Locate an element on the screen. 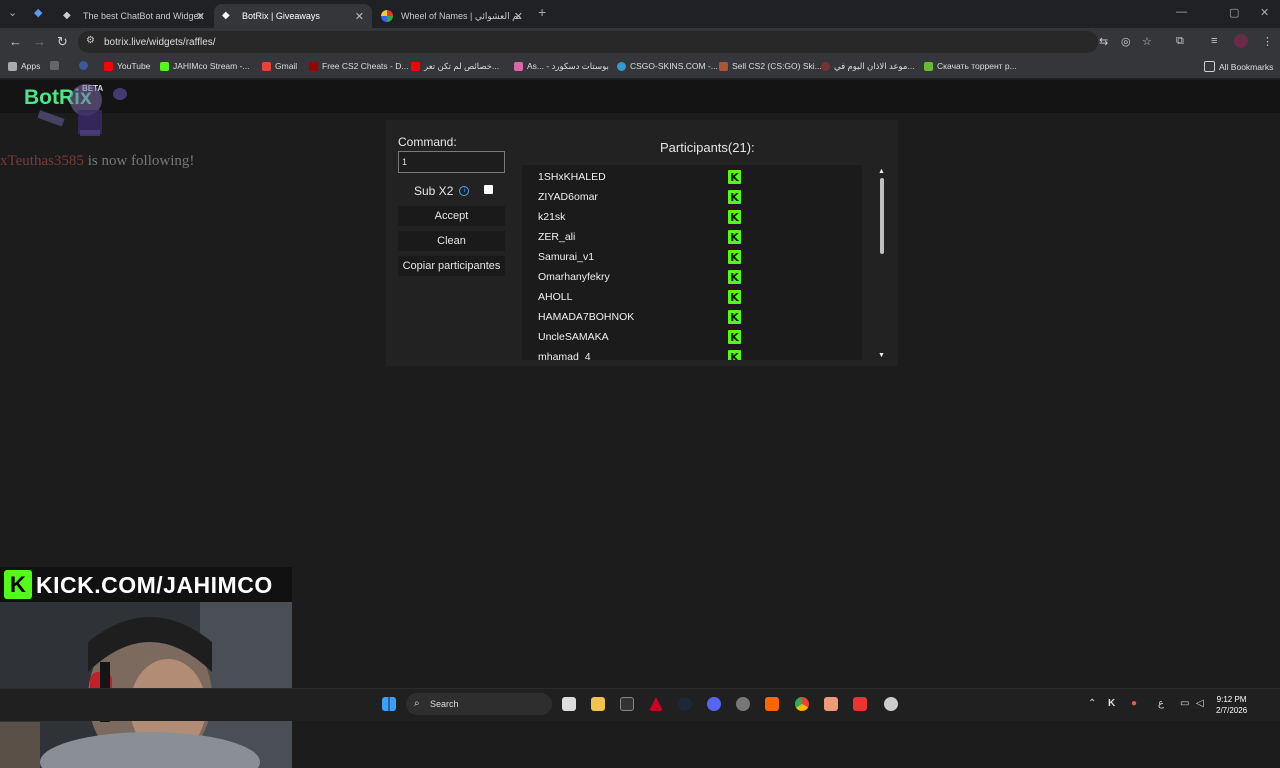  wheel-favicon-icon is located at coordinates (387, 16).